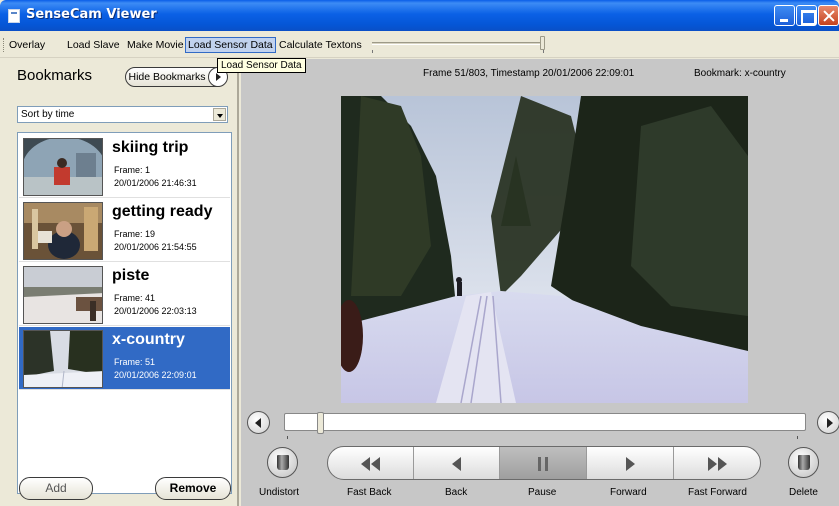  What do you see at coordinates (135, 234) in the screenshot?
I see `bookmark-frame: Frame: 19` at bounding box center [135, 234].